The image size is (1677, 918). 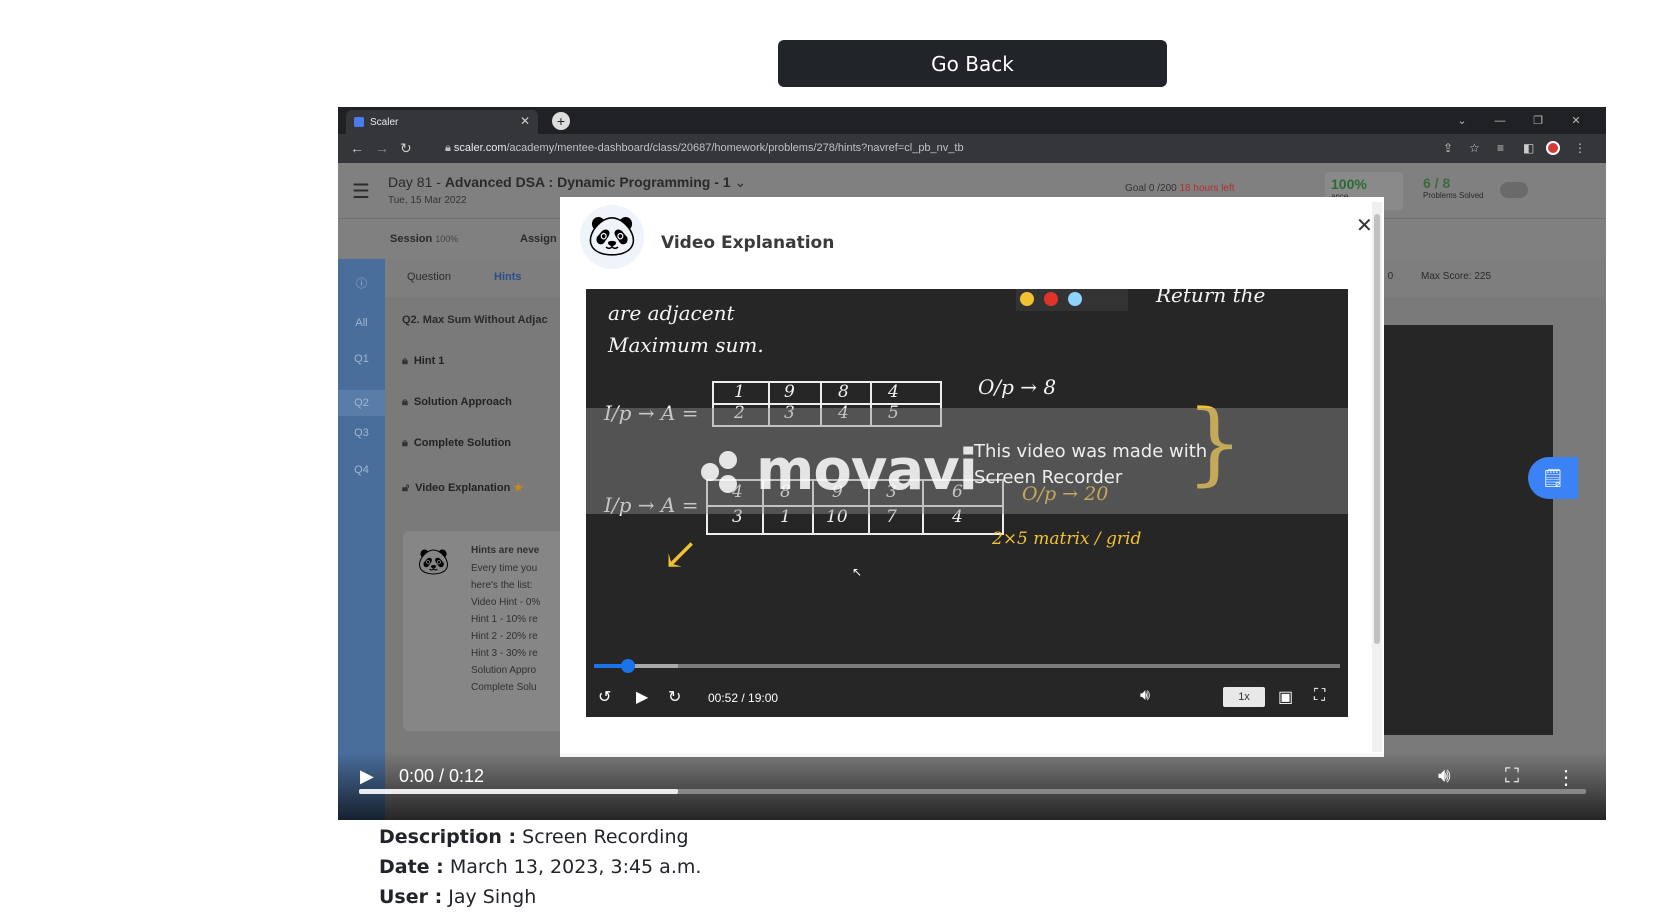 I want to click on player-seek-bar, so click(x=972, y=791).